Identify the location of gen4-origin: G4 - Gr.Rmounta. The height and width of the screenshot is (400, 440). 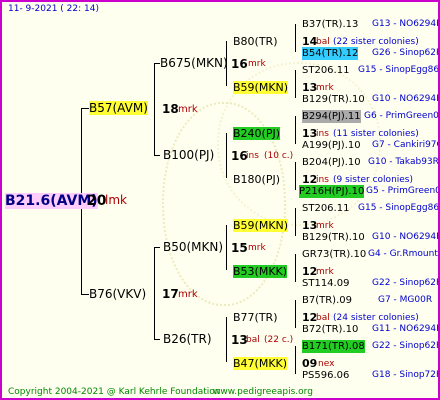
(404, 254).